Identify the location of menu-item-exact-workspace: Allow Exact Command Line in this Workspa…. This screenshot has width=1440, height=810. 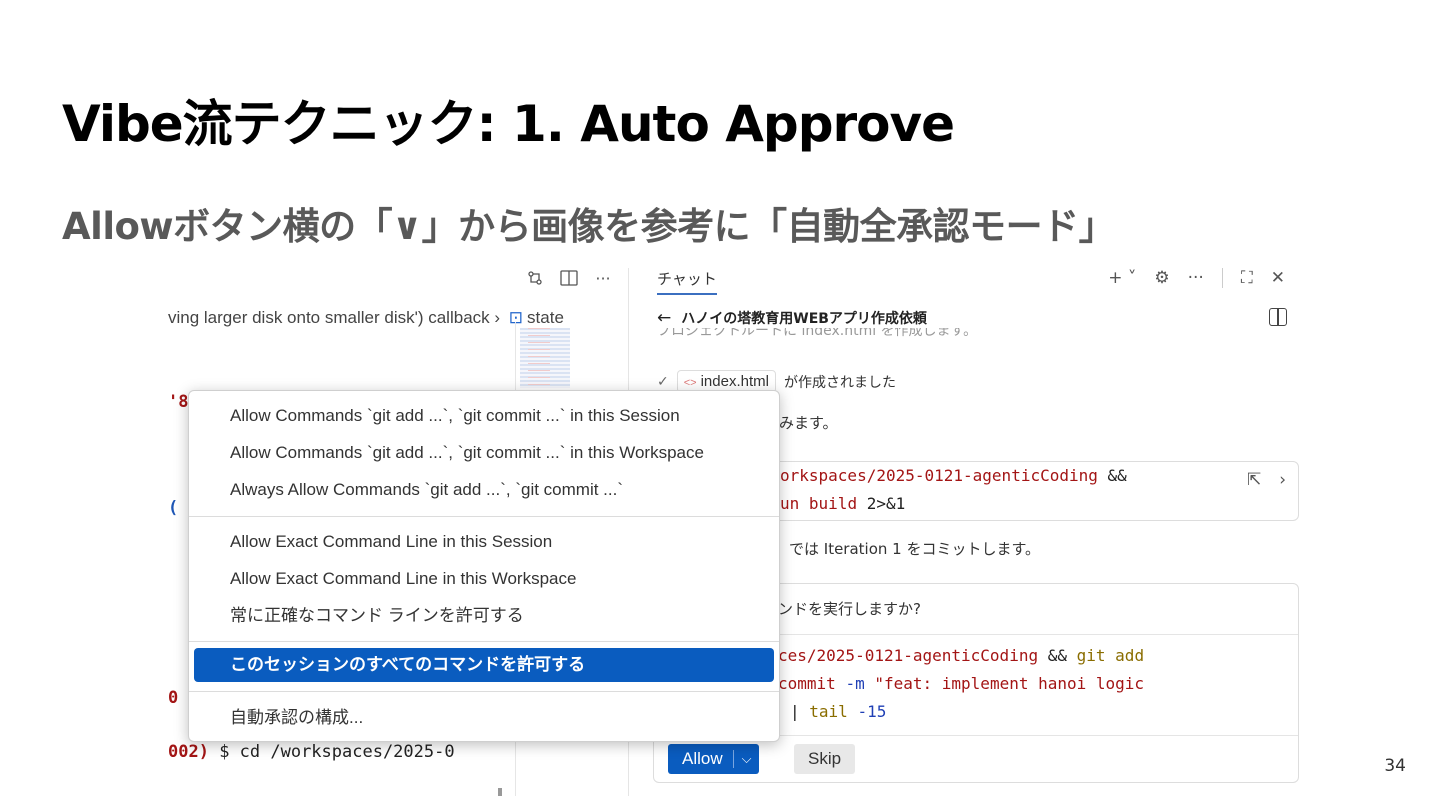
(484, 579).